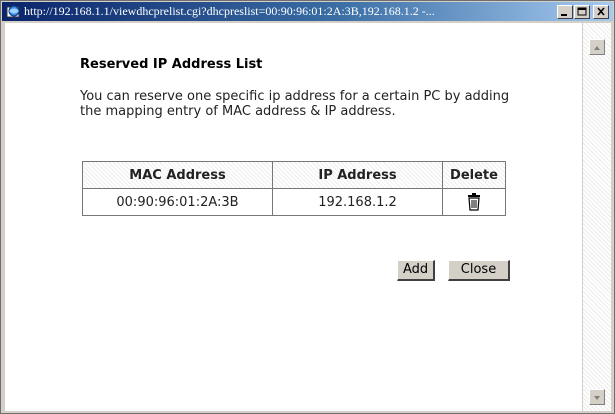 Image resolution: width=615 pixels, height=414 pixels. Describe the element at coordinates (357, 202) in the screenshot. I see `ip-address-cell: 192.168.1.2` at that location.